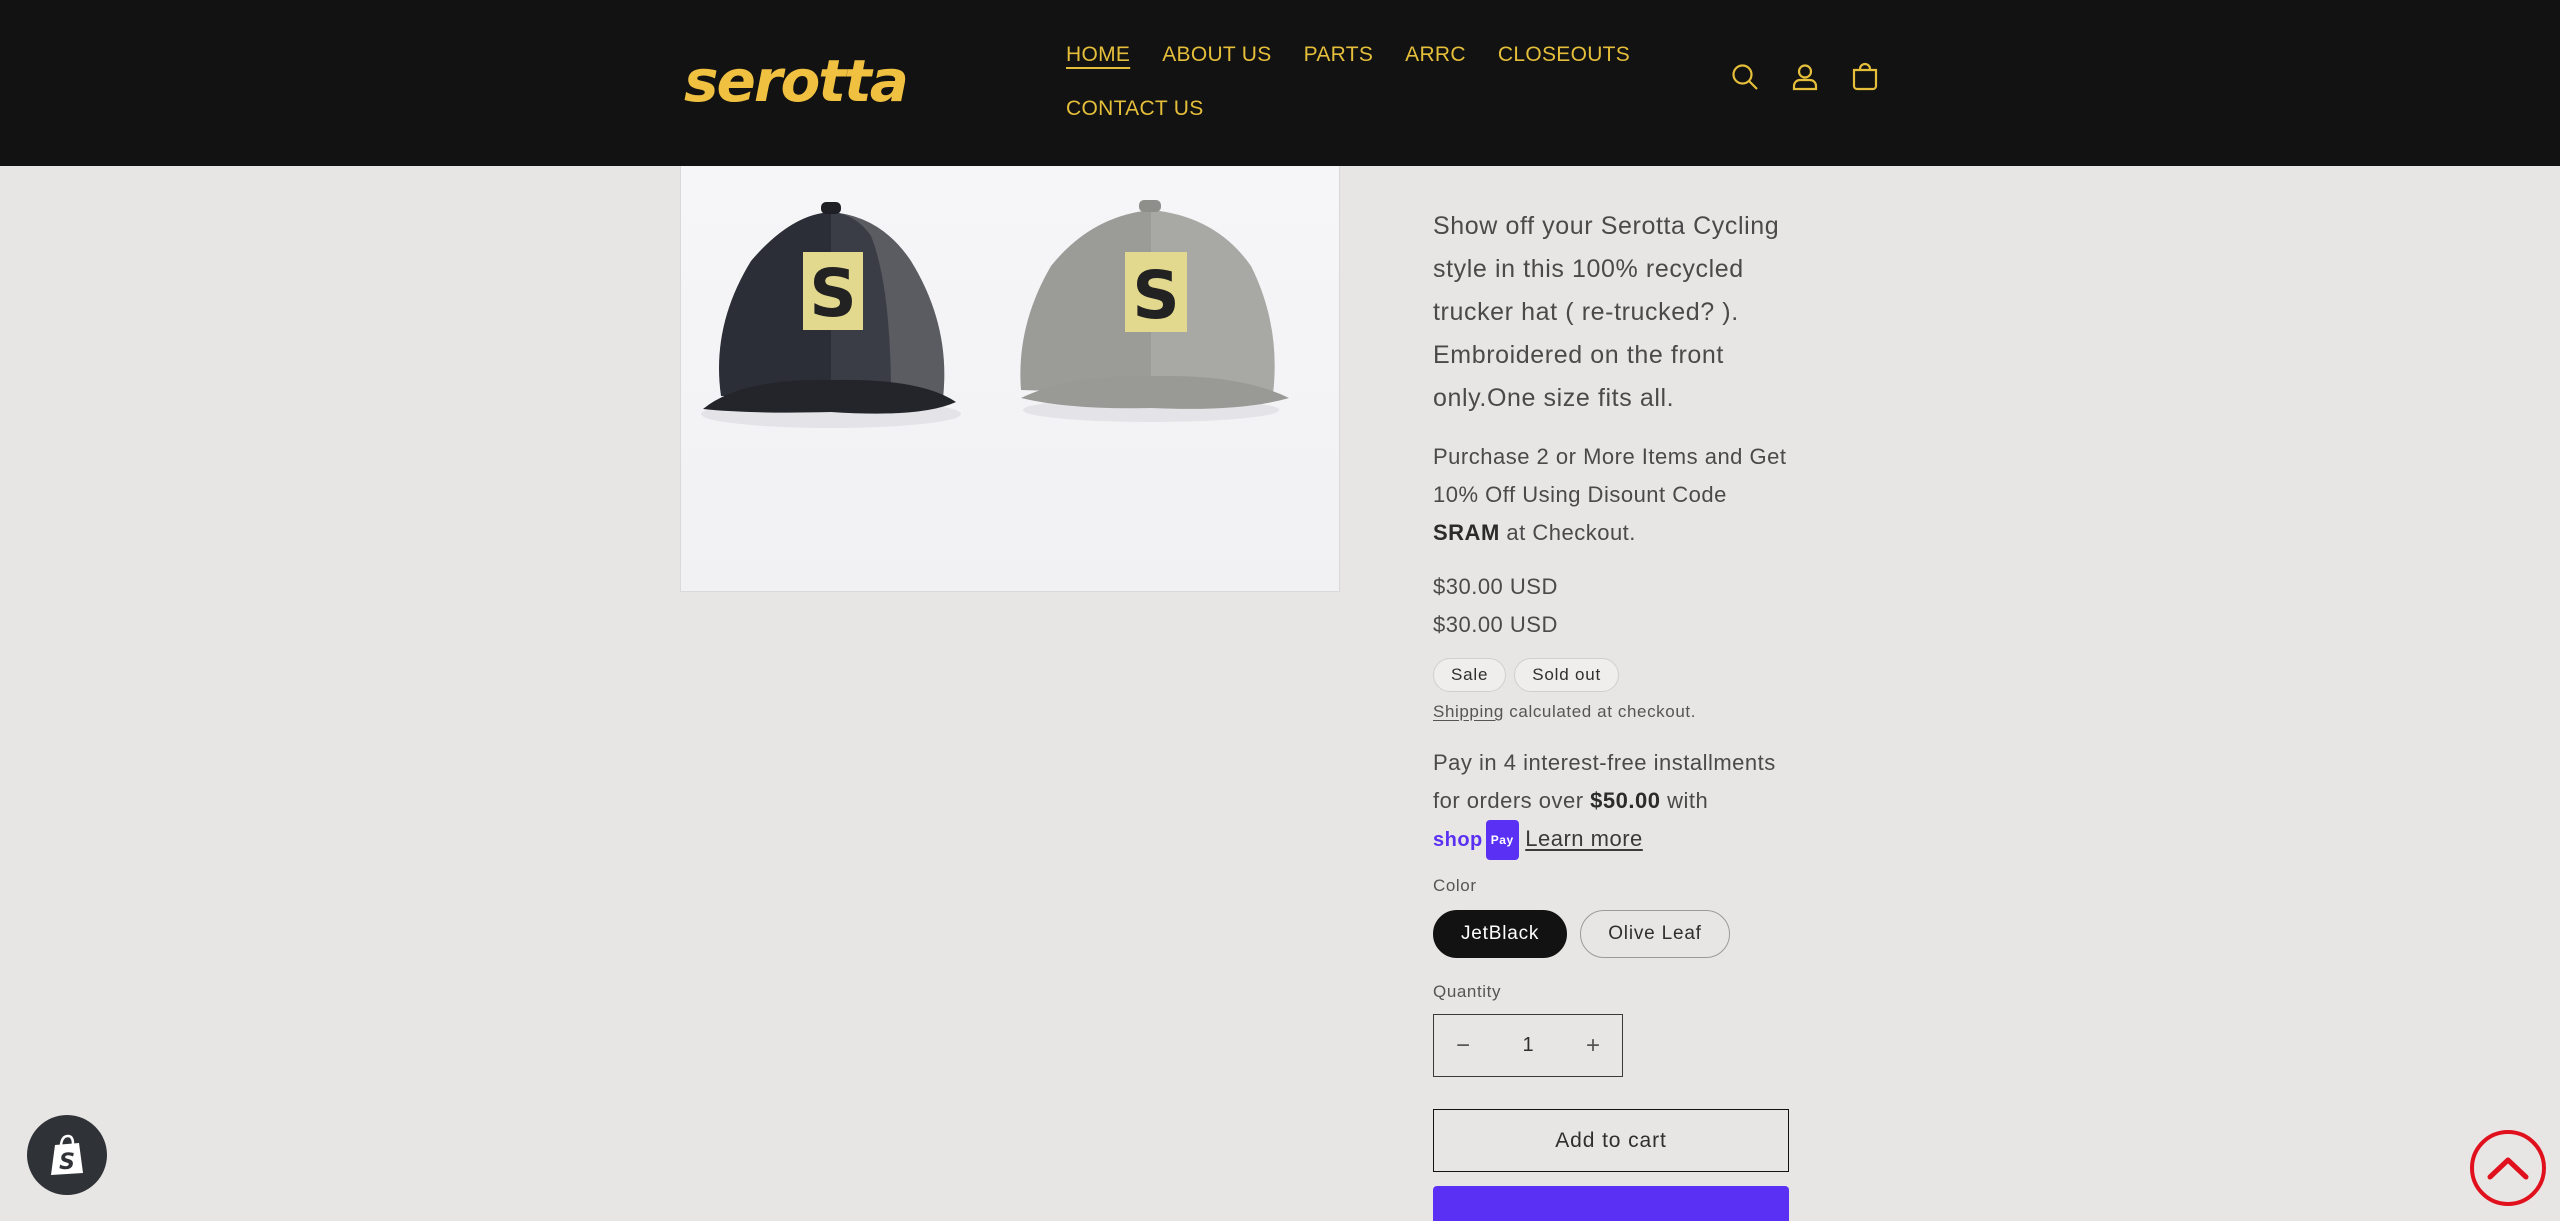  I want to click on add-to-cart-button: Add to cart, so click(1611, 1141).